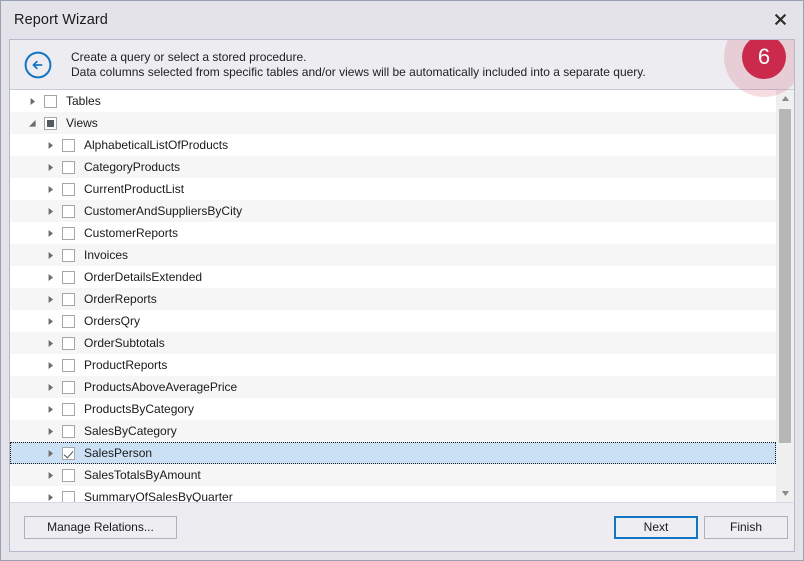 This screenshot has height=561, width=804. Describe the element at coordinates (83, 101) in the screenshot. I see `tree-row-label: Tables` at that location.